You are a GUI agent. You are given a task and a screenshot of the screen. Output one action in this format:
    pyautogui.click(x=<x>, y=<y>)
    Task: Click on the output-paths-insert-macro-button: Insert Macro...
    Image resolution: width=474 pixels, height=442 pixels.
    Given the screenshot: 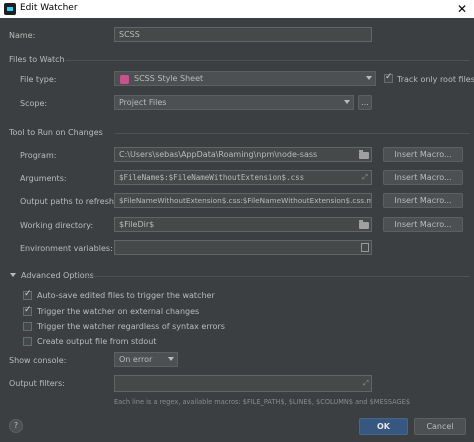 What is the action you would take?
    pyautogui.click(x=423, y=200)
    